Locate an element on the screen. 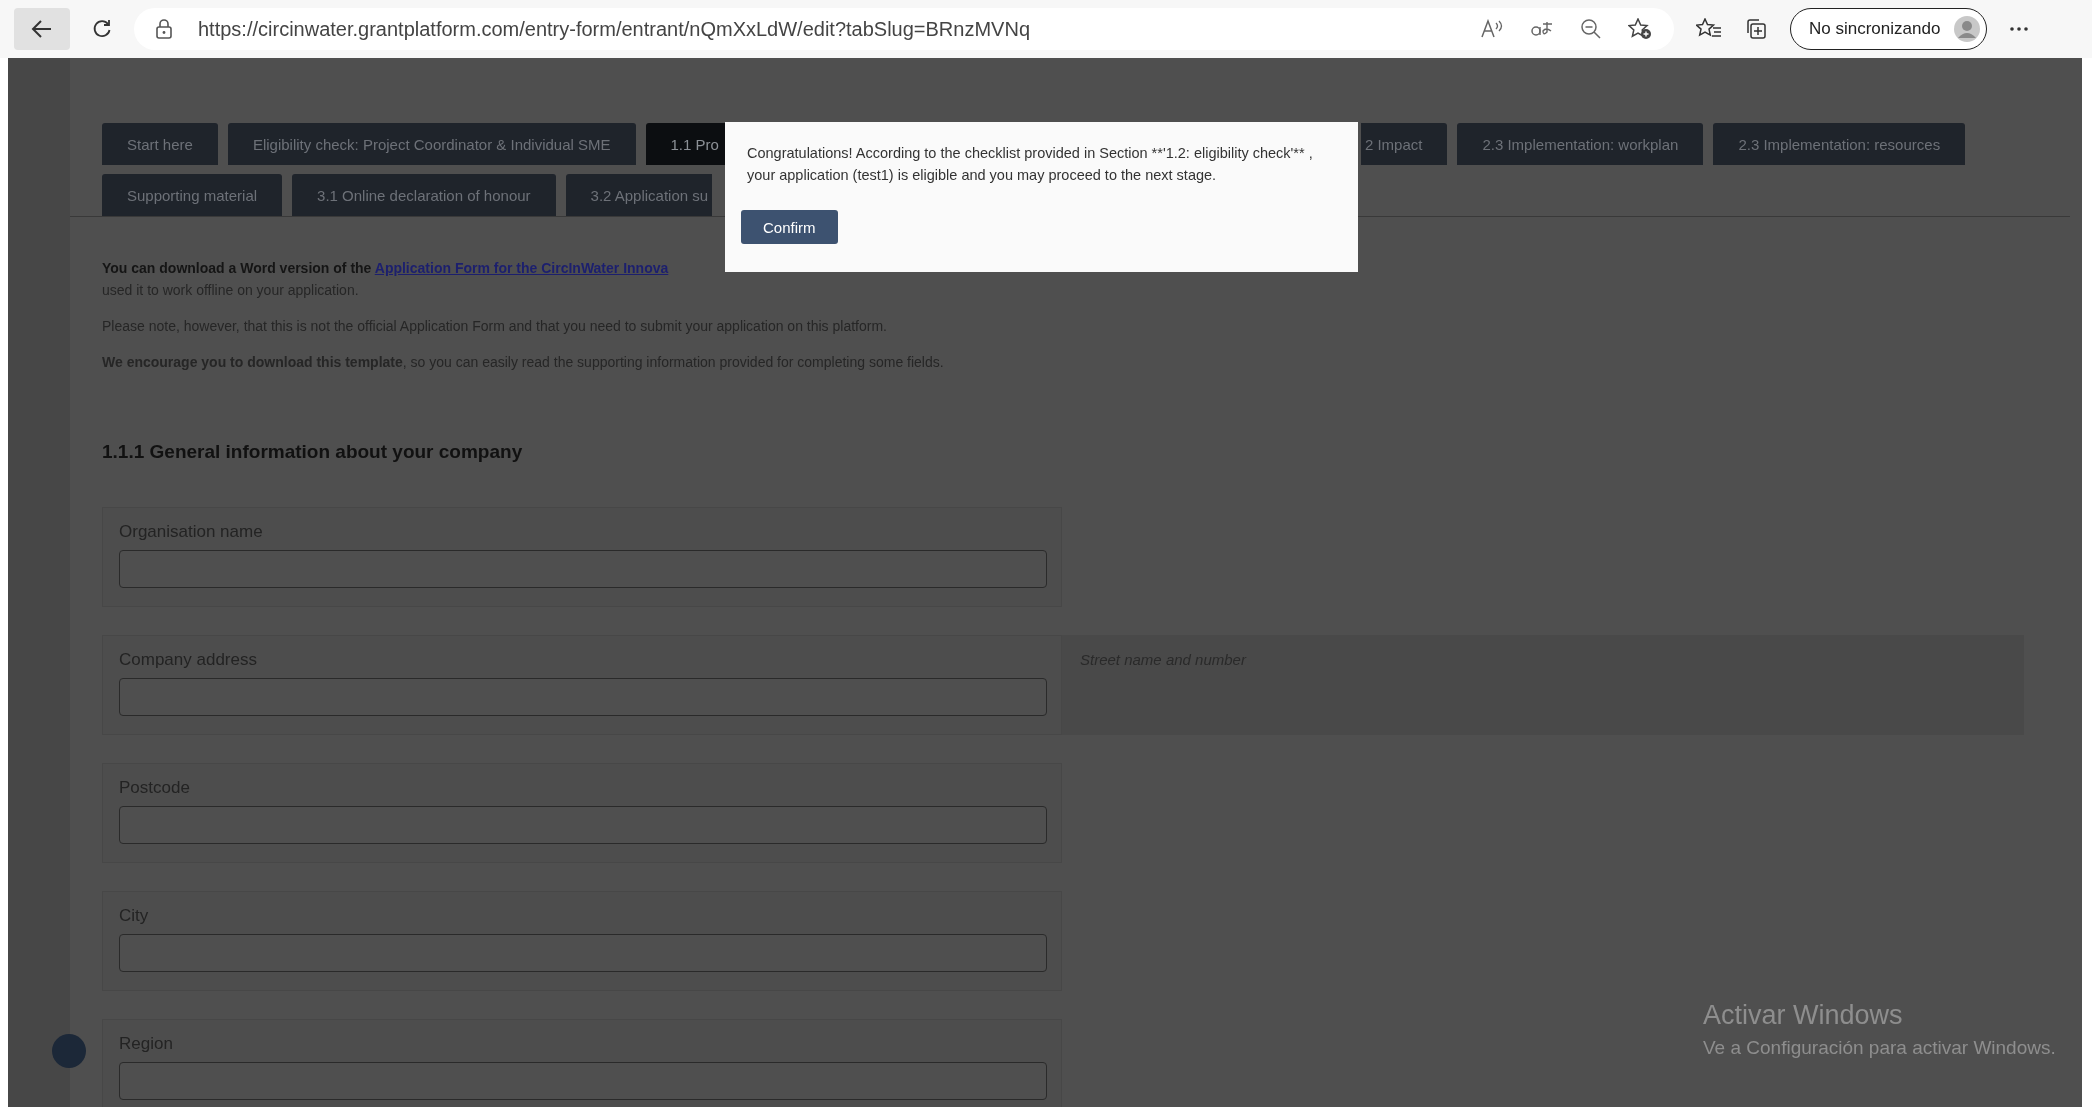  address-bar: https://circinwater.grantplatform.com/entry-form/entrant/nQmXxLdW/edit?tabSlug=BRnzMVNq is located at coordinates (904, 29).